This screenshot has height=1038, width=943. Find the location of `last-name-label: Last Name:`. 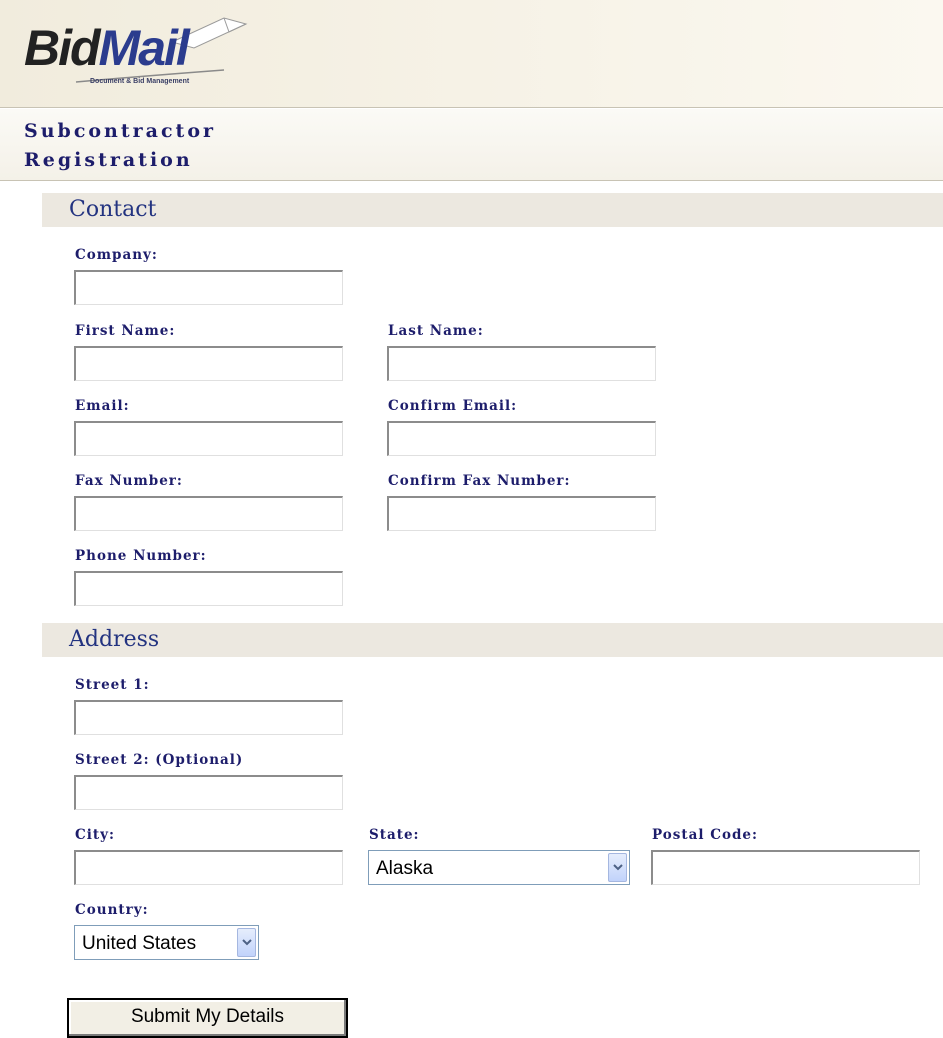

last-name-label: Last Name: is located at coordinates (436, 331).